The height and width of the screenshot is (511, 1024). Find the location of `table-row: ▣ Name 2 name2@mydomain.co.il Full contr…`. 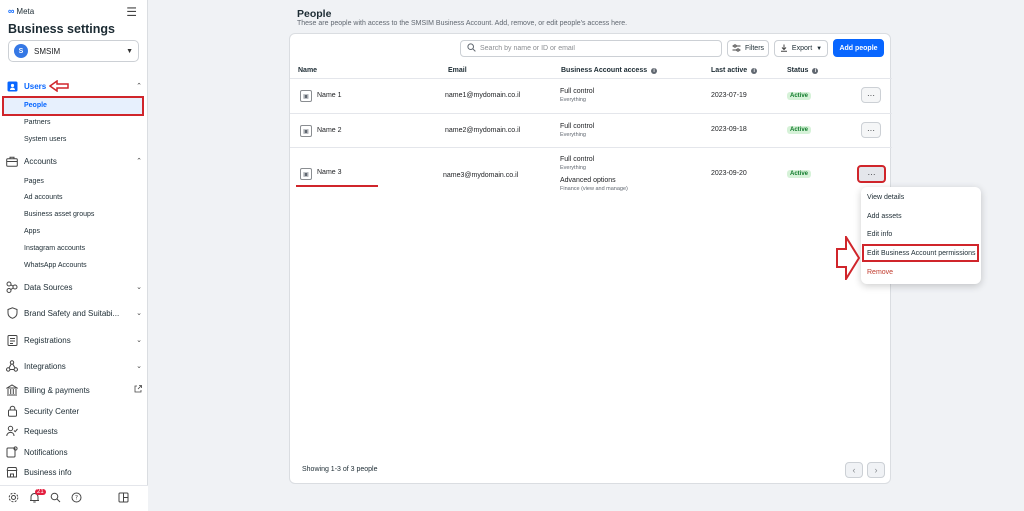

table-row: ▣ Name 2 name2@mydomain.co.il Full contr… is located at coordinates (591, 130).